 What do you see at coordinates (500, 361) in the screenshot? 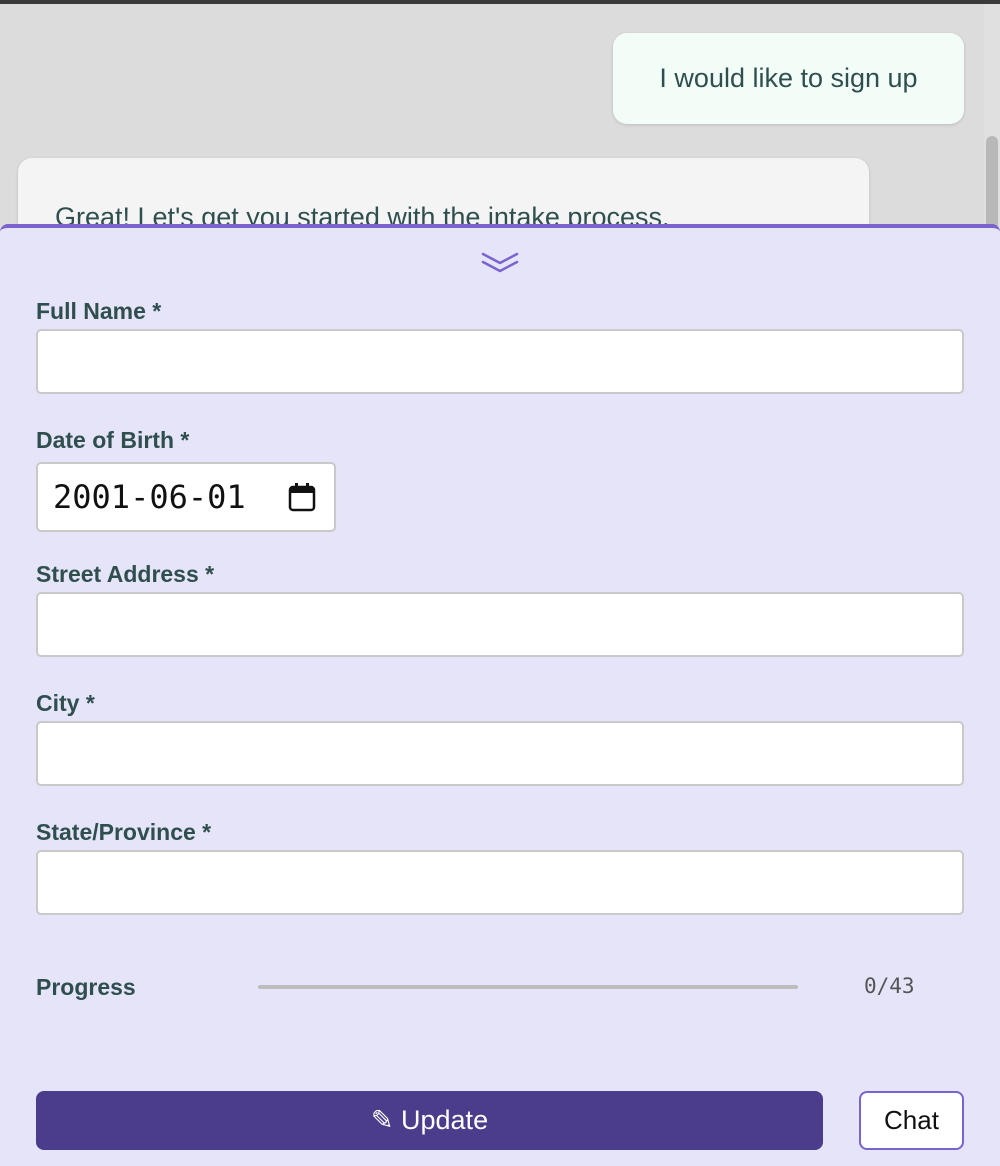
I see `full-name-input` at bounding box center [500, 361].